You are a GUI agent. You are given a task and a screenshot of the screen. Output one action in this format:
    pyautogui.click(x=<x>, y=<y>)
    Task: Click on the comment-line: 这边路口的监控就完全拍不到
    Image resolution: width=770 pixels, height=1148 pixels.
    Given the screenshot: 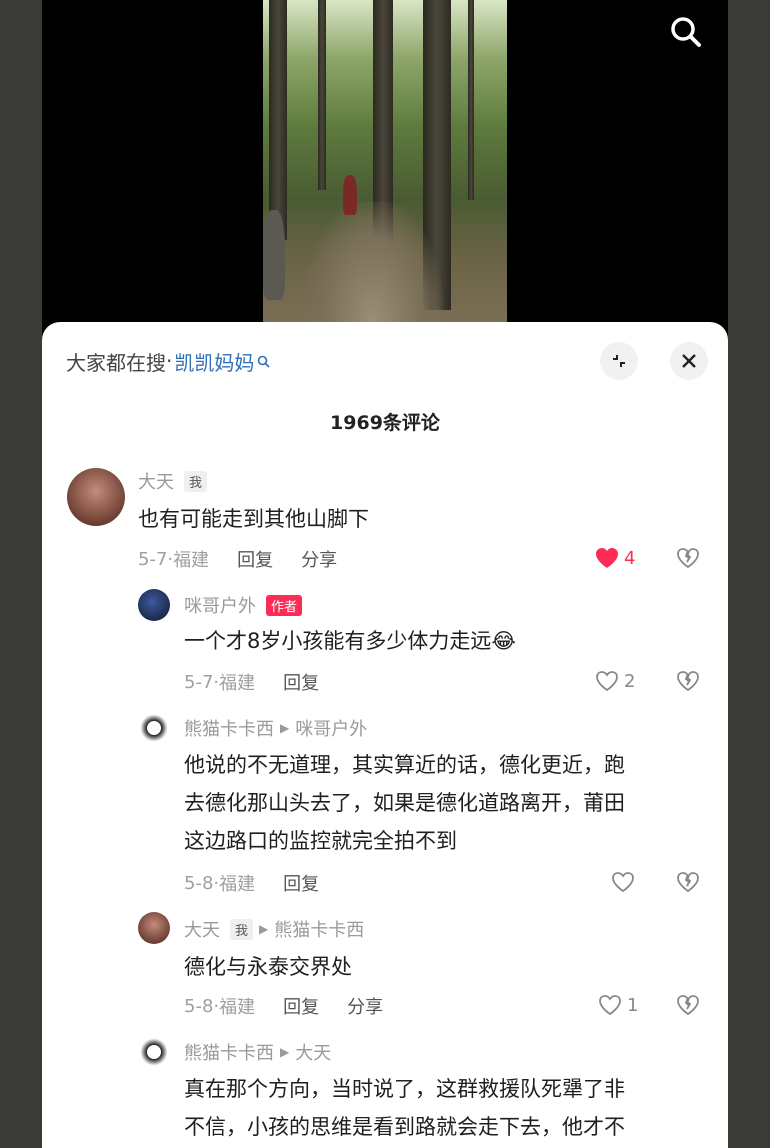 What is the action you would take?
    pyautogui.click(x=320, y=841)
    